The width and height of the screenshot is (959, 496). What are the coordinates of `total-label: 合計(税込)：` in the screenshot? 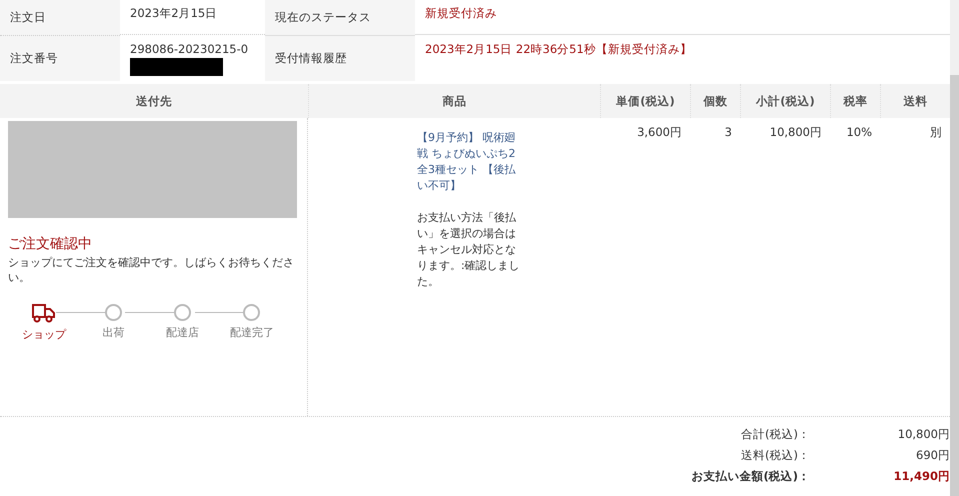 It's located at (775, 434).